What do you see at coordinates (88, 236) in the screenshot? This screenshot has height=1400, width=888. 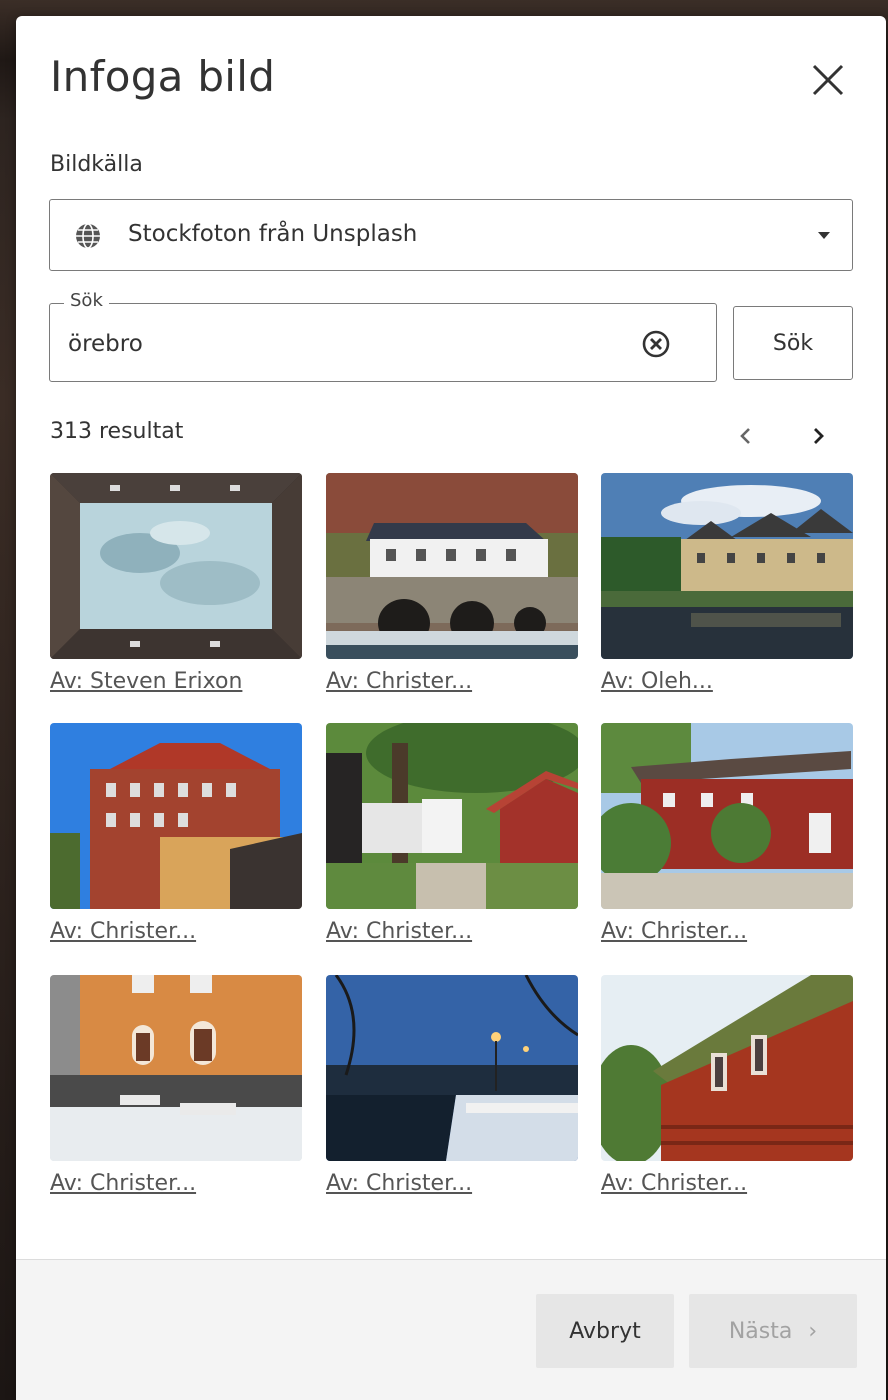 I see `globe-icon` at bounding box center [88, 236].